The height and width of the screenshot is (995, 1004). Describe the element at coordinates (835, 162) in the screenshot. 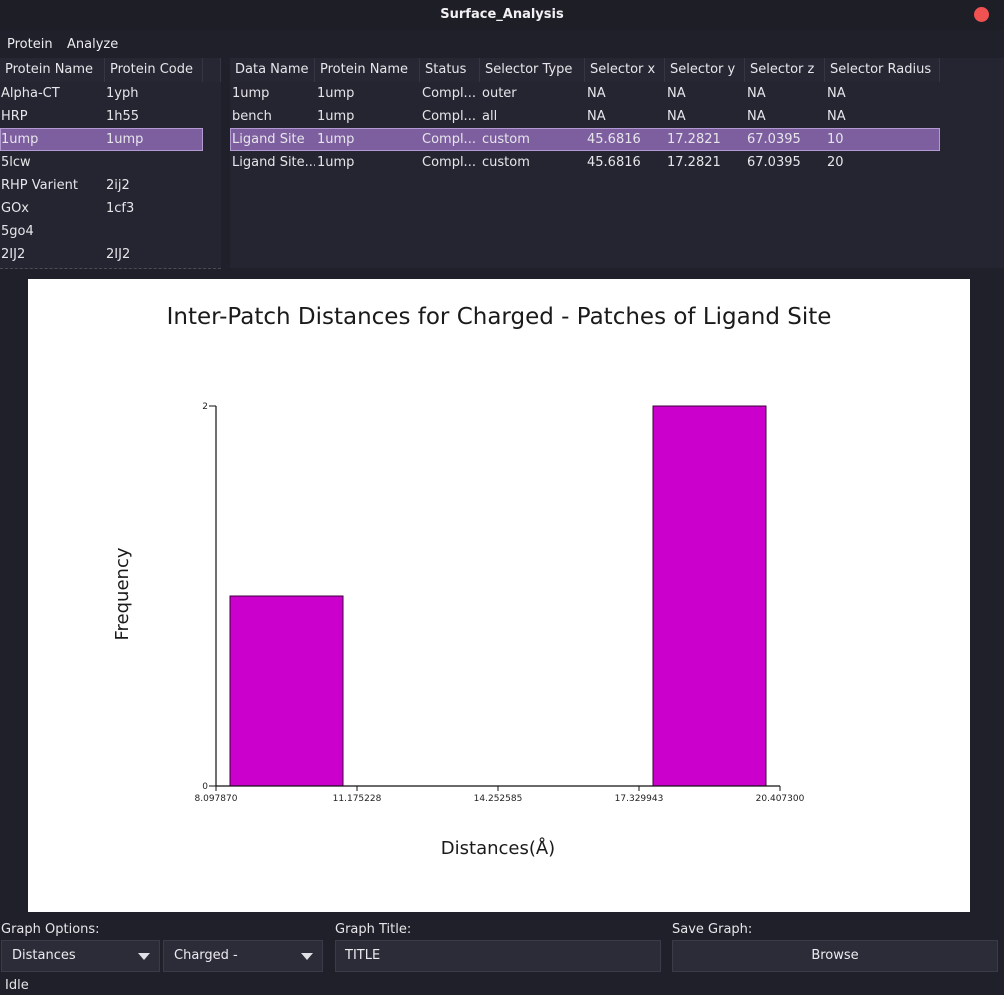

I see `selector-radius-cell: 20` at that location.